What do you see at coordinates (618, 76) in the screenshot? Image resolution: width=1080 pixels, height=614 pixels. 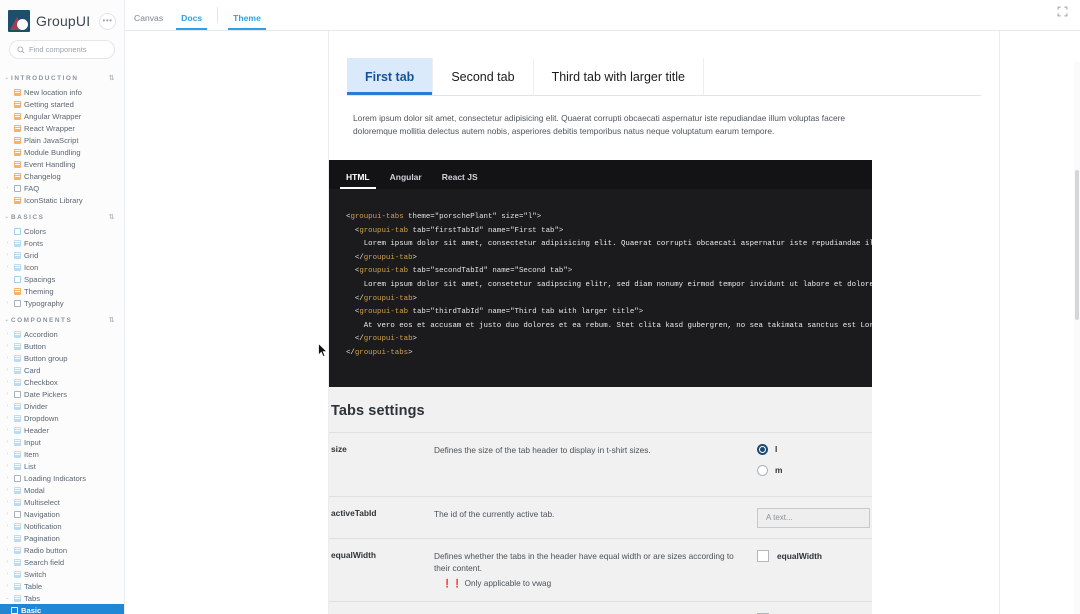 I see `demo-tab-third-tab-with-larger-title: Third tab with larger title` at bounding box center [618, 76].